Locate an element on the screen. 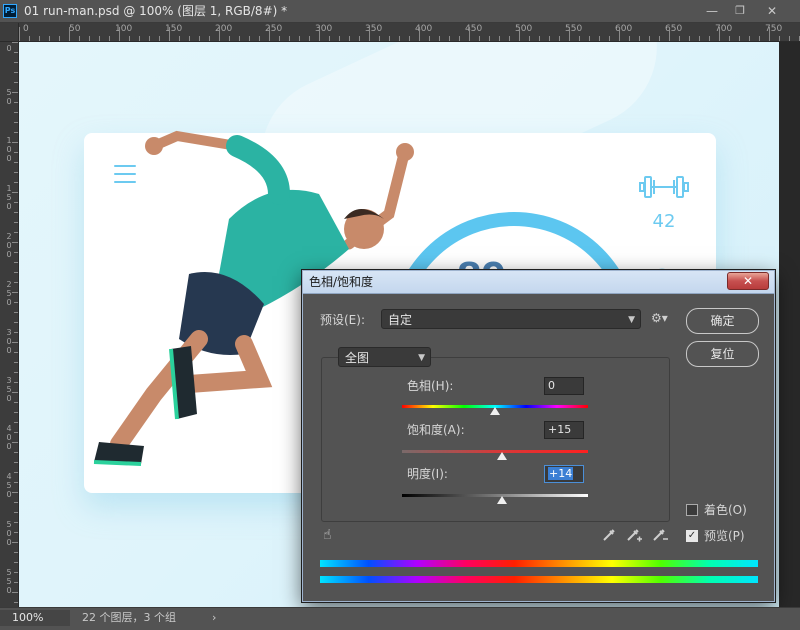 Image resolution: width=800 pixels, height=630 pixels. ok-button: 确定 is located at coordinates (722, 321).